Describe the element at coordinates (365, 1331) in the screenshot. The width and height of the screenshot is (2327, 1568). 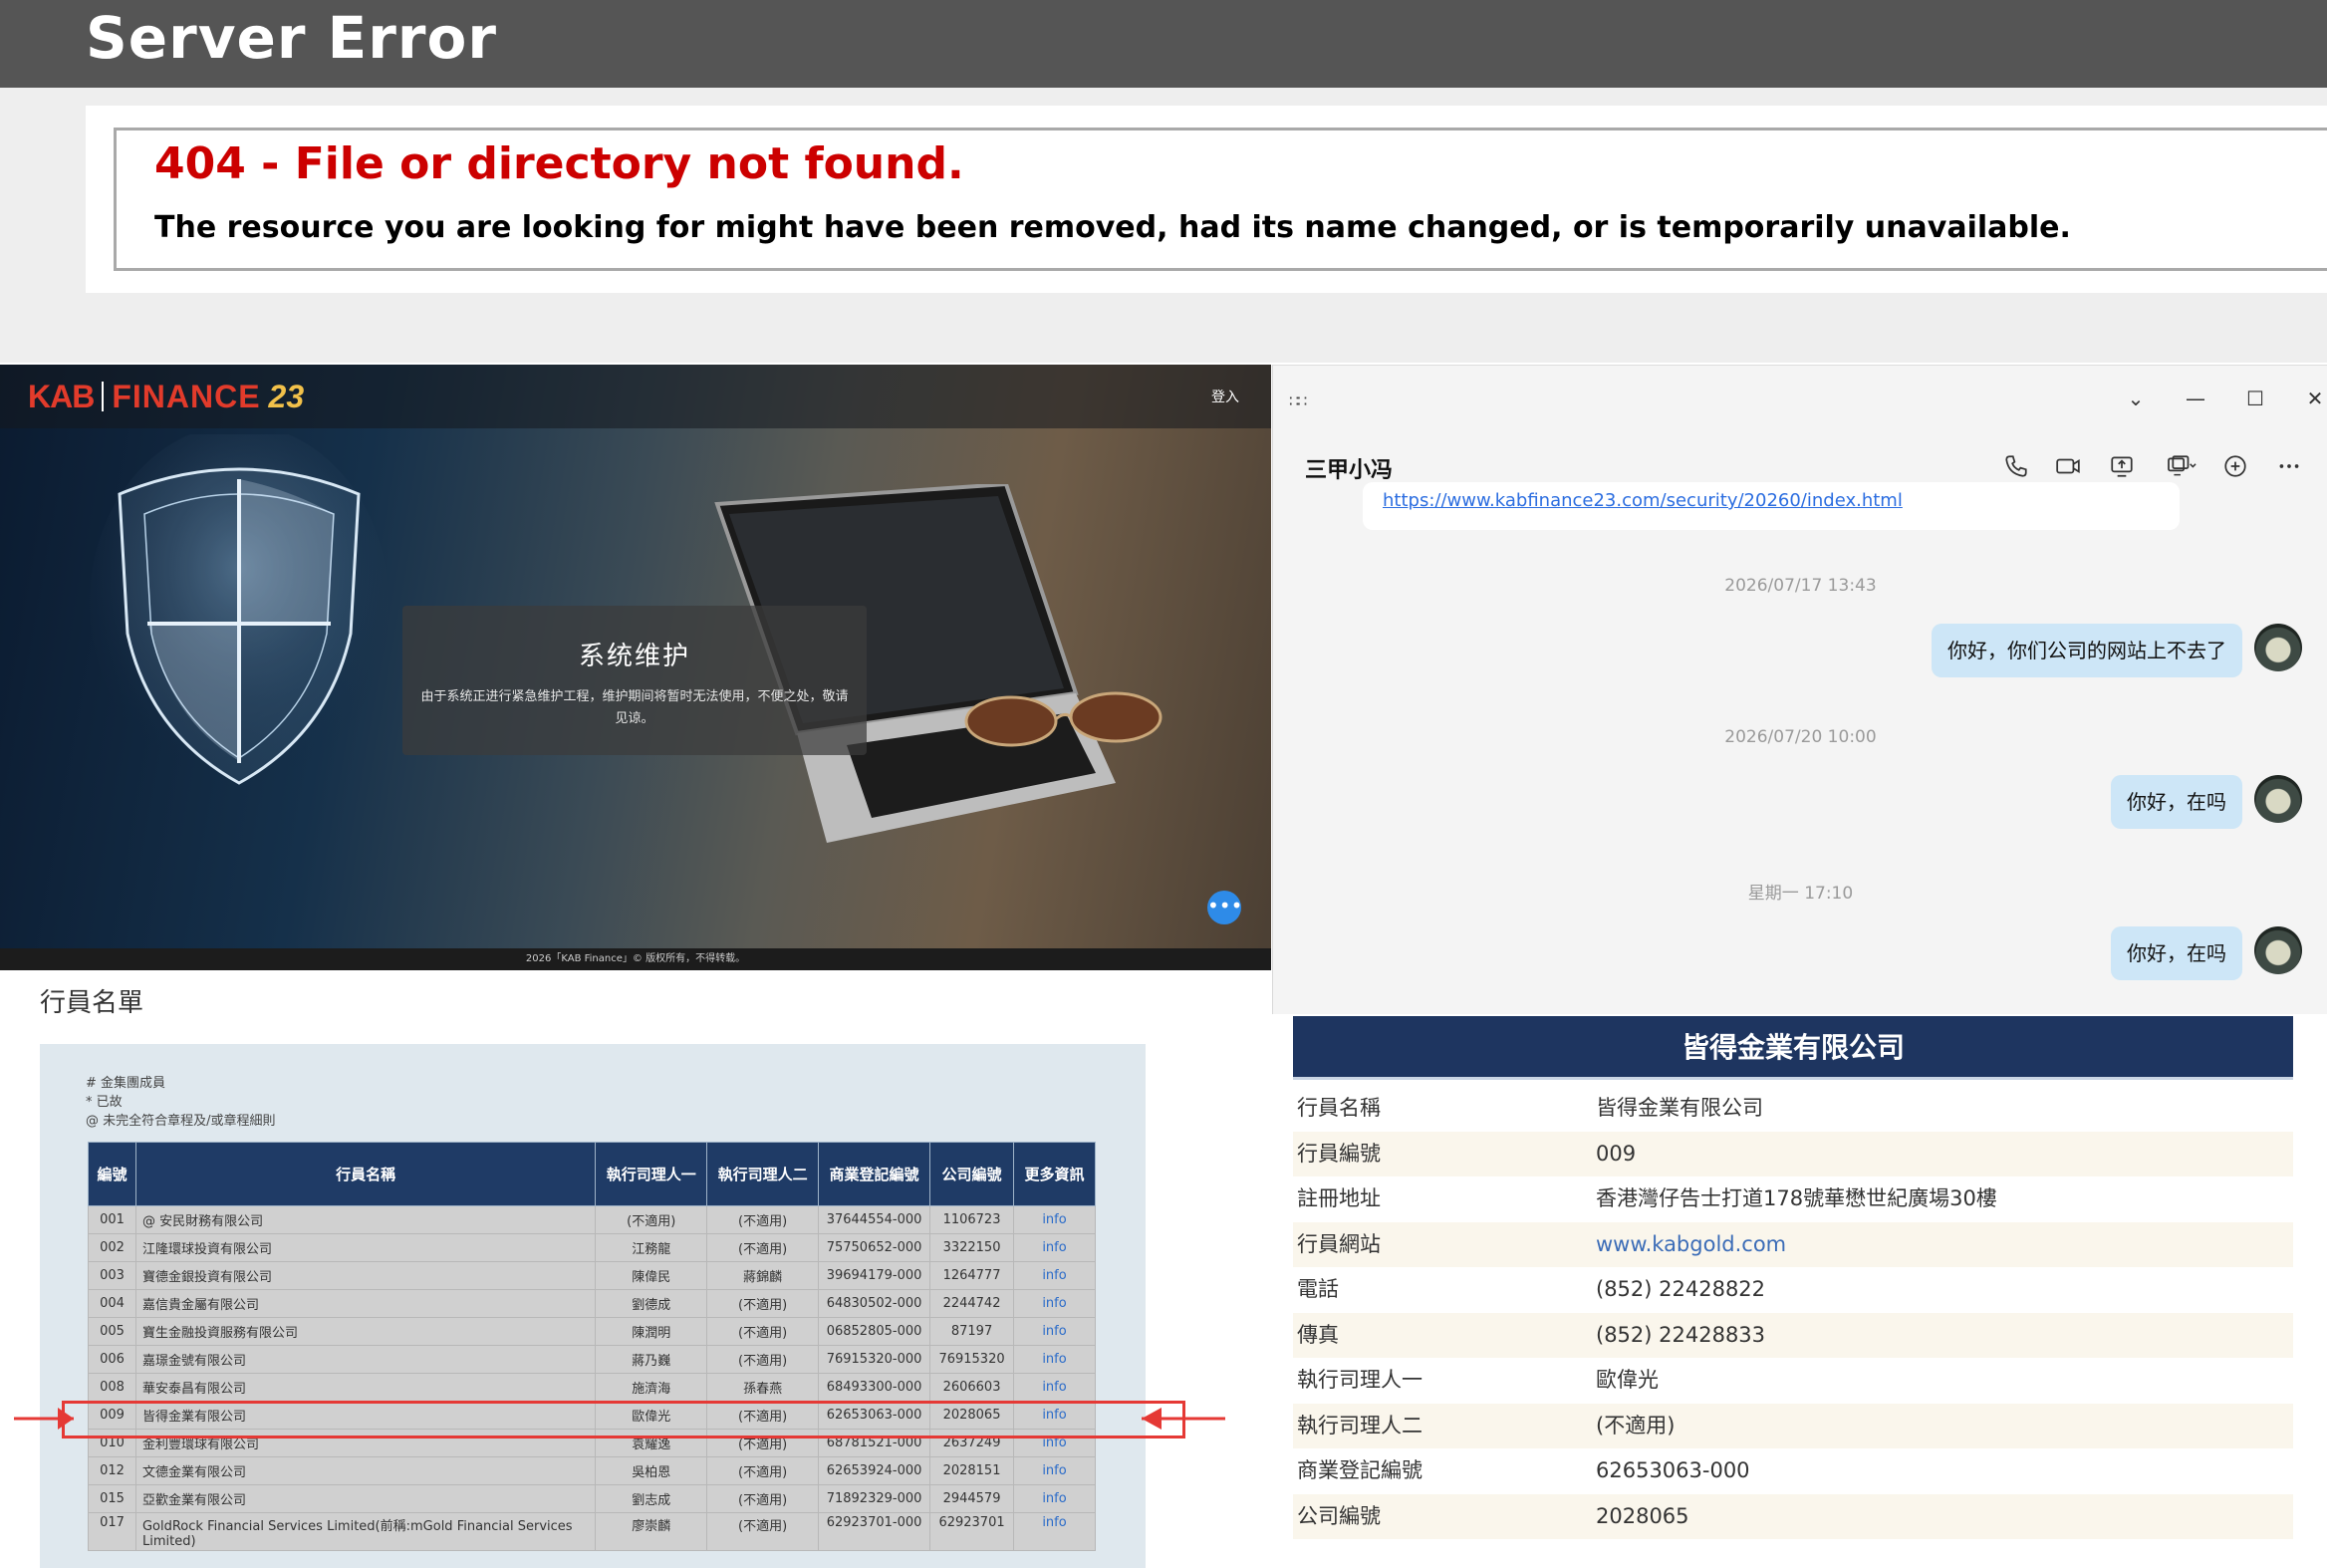
I see `member-name-cell: 寶生金融投資服務有限公司` at that location.